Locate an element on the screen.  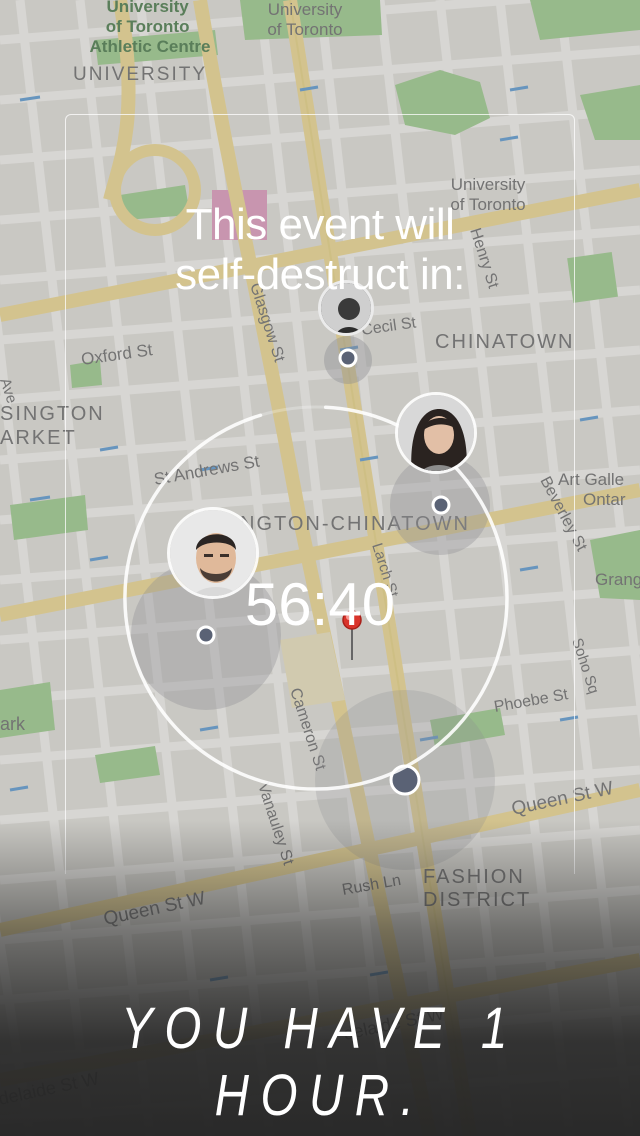
event-headline: This event will self-destruct in: is located at coordinates (320, 249).